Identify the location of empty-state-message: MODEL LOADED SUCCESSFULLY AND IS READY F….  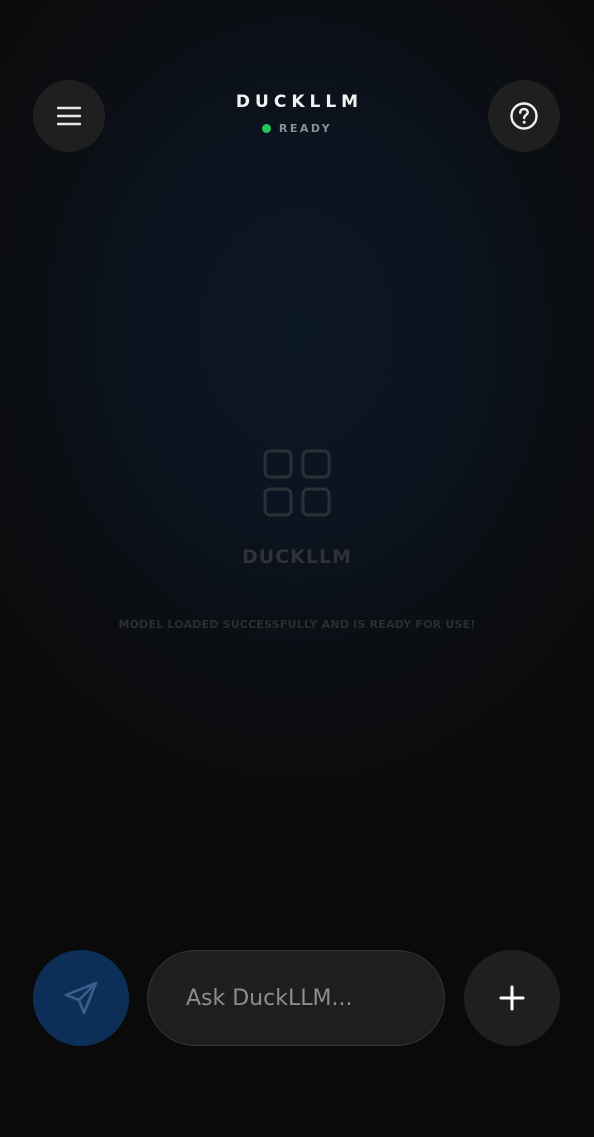
(297, 624).